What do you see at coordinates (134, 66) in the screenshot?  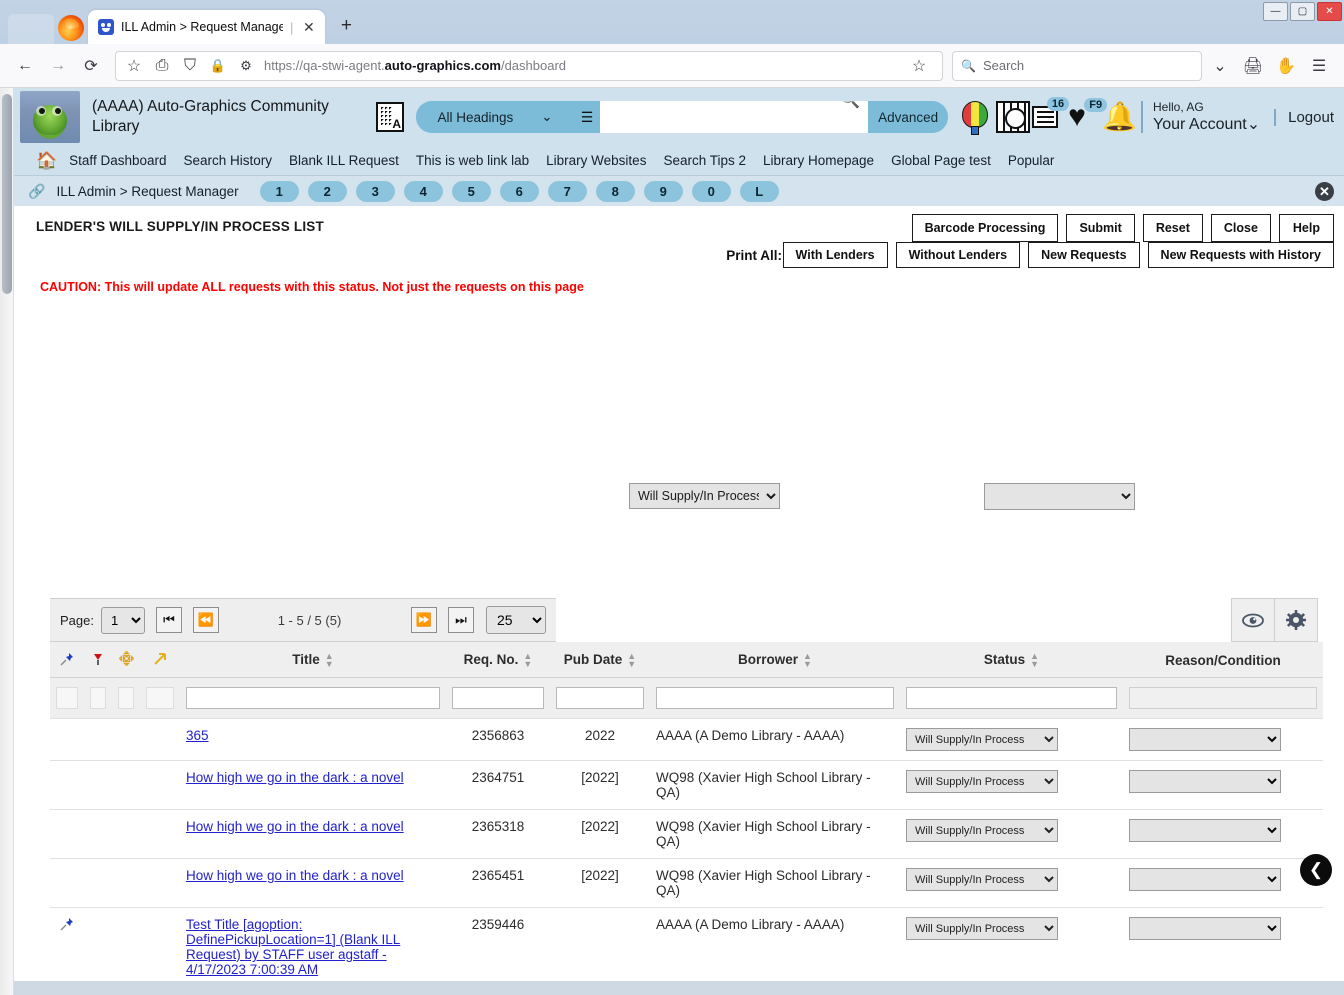 I see `bookmark-star-icon: ☆` at bounding box center [134, 66].